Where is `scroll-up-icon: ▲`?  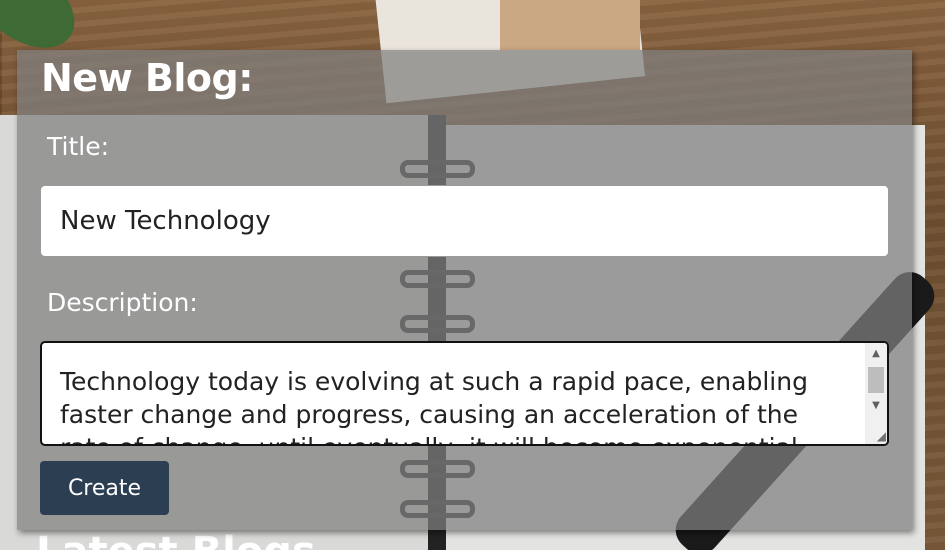 scroll-up-icon: ▲ is located at coordinates (876, 354).